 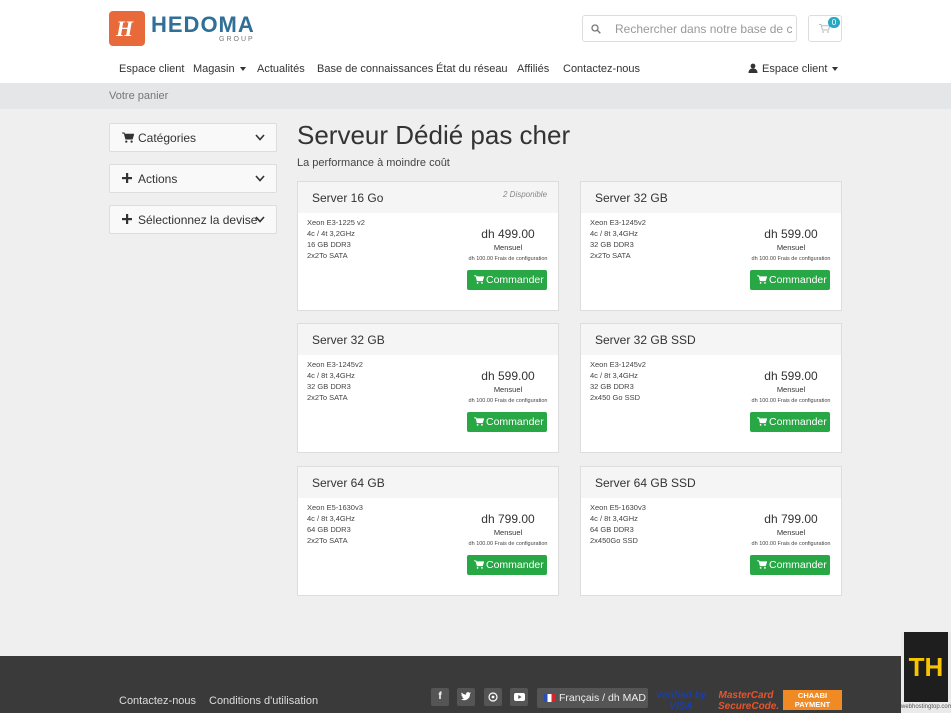 What do you see at coordinates (466, 697) in the screenshot?
I see `twitter-icon` at bounding box center [466, 697].